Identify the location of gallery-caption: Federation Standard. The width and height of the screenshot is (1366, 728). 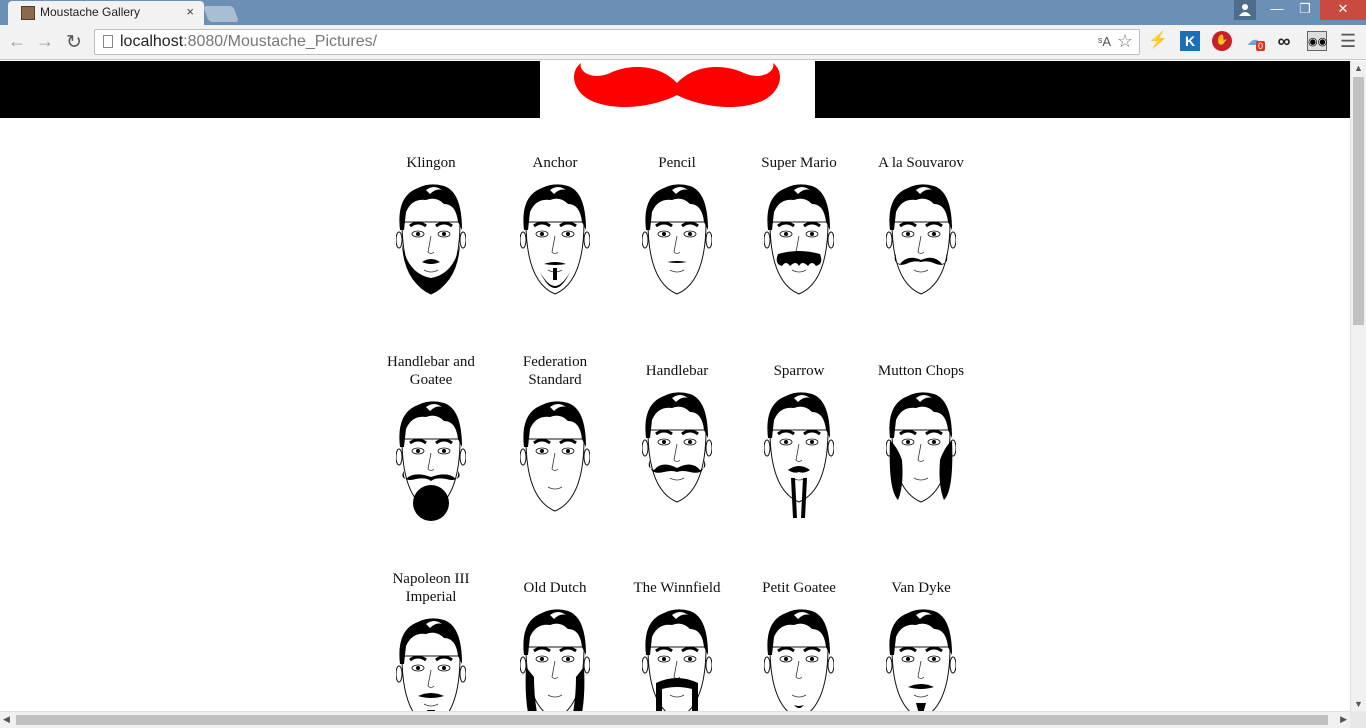
(555, 371).